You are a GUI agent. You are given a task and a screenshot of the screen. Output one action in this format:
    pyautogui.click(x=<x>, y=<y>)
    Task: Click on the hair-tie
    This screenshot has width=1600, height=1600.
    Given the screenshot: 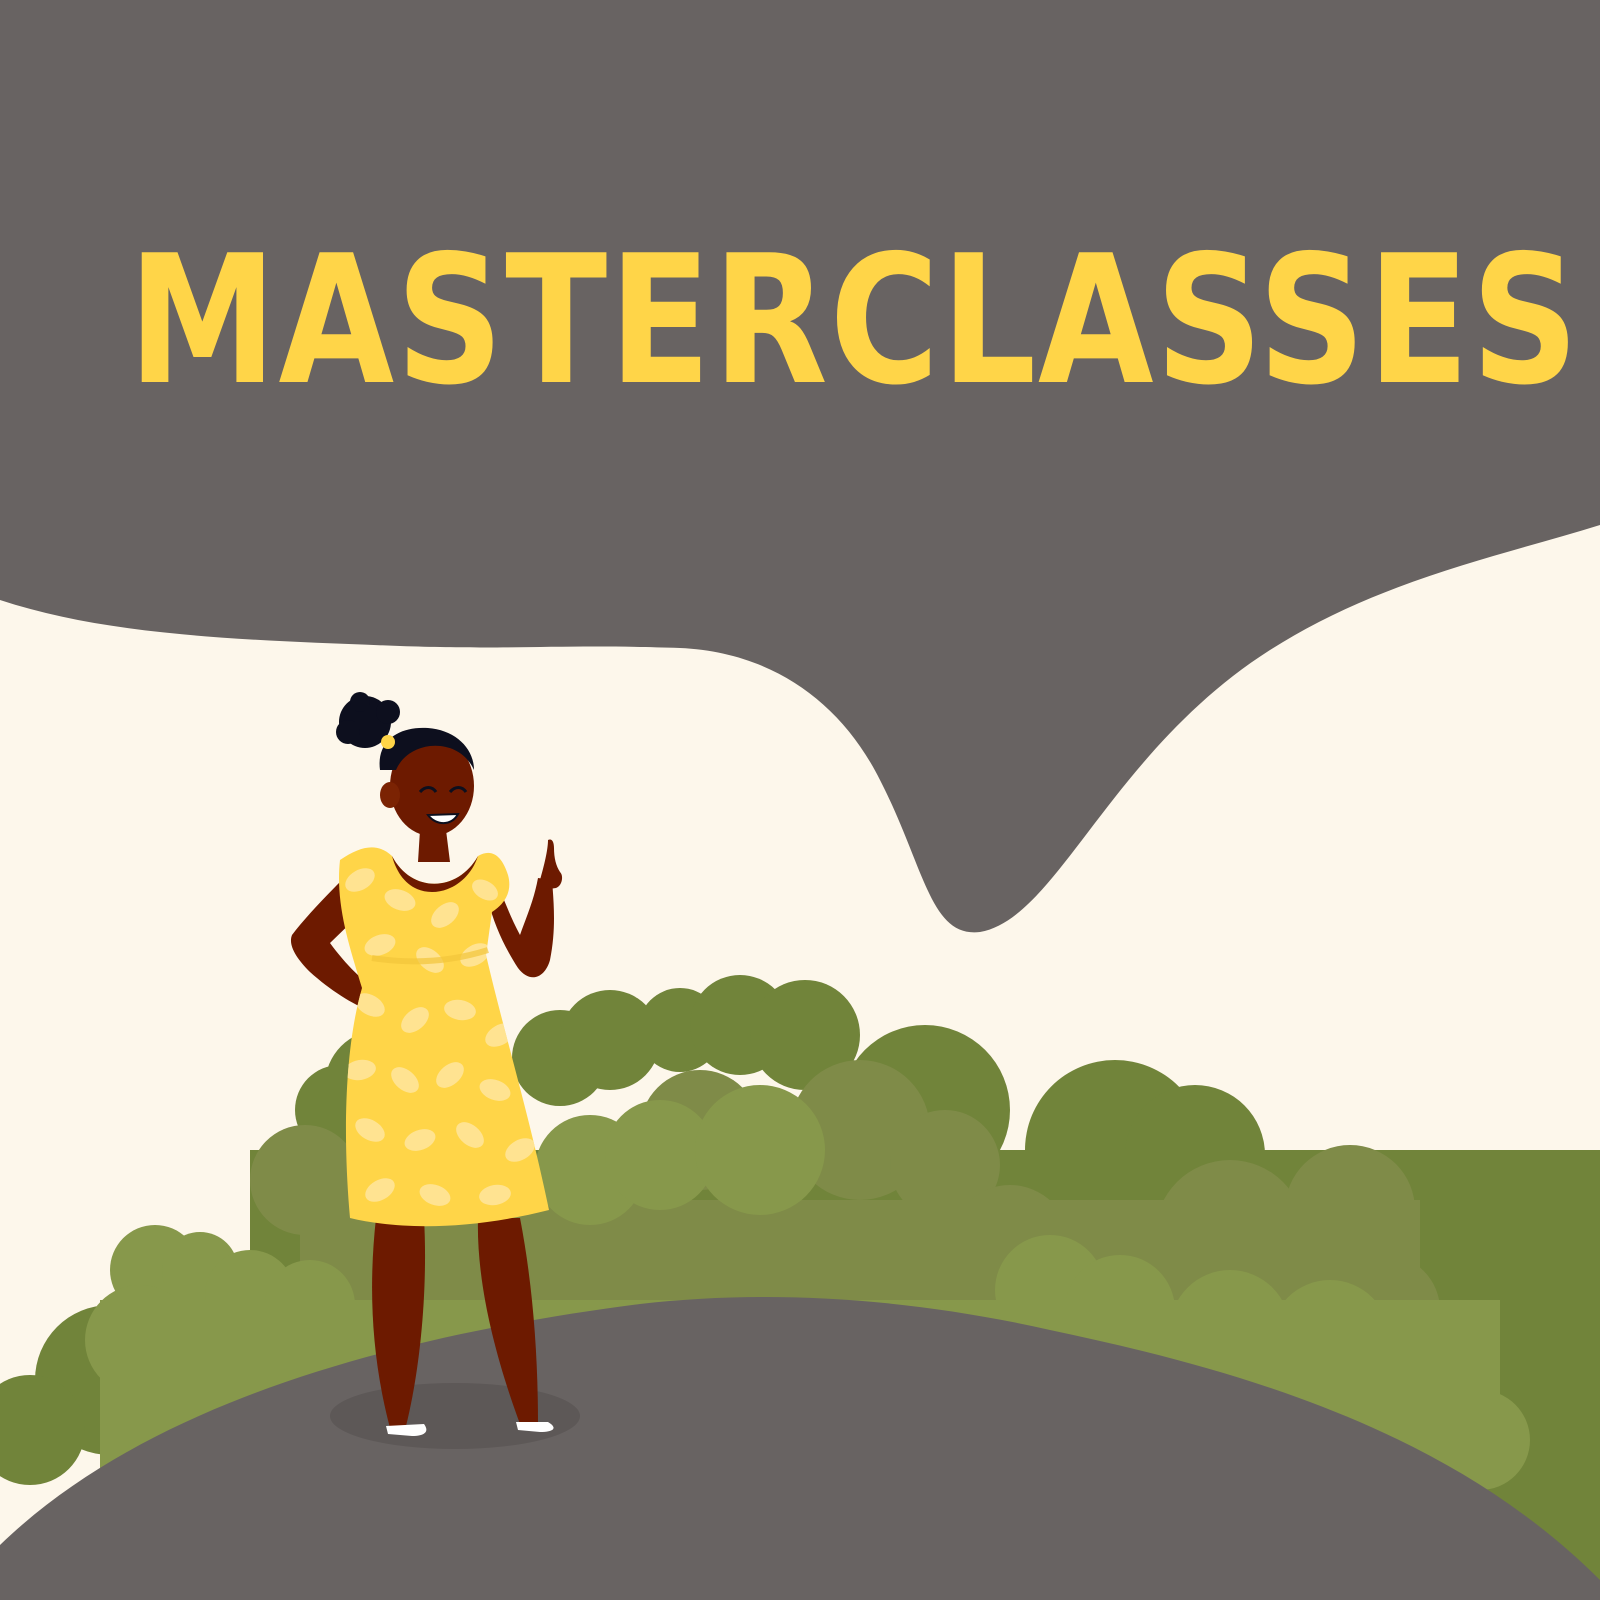 What is the action you would take?
    pyautogui.click(x=388, y=742)
    